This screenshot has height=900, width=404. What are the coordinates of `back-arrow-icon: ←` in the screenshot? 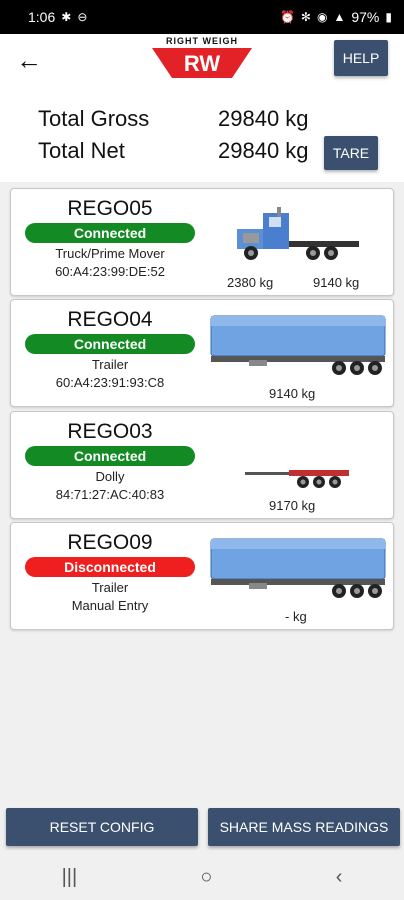 It's located at (31, 60).